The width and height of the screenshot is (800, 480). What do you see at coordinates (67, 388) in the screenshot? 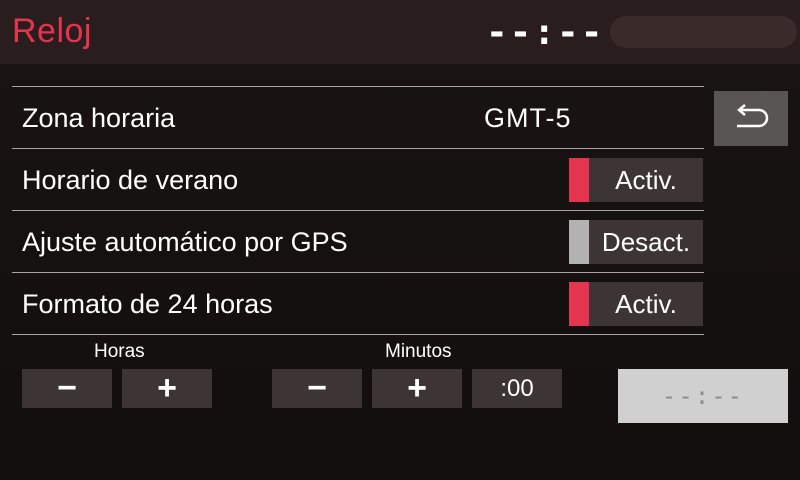
I see `hours-minus-button: −` at bounding box center [67, 388].